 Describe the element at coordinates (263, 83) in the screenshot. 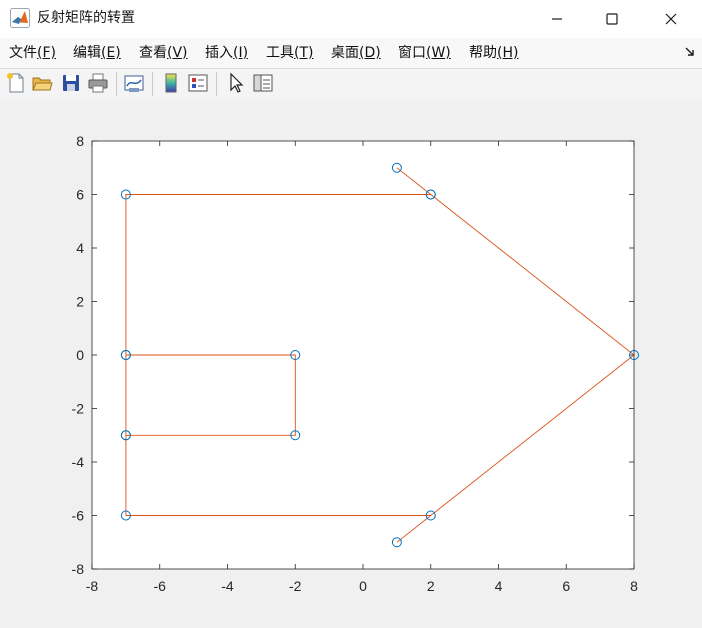

I see `property-inspector-icon` at that location.